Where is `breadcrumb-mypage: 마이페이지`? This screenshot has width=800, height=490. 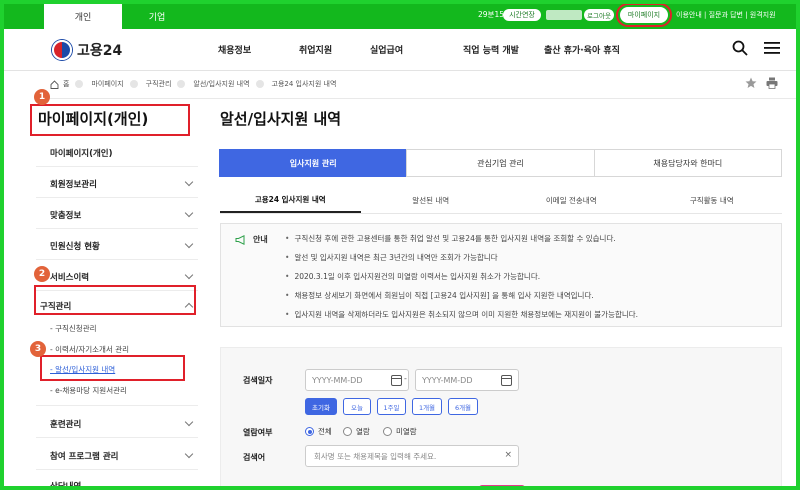 breadcrumb-mypage: 마이페이지 is located at coordinates (107, 84).